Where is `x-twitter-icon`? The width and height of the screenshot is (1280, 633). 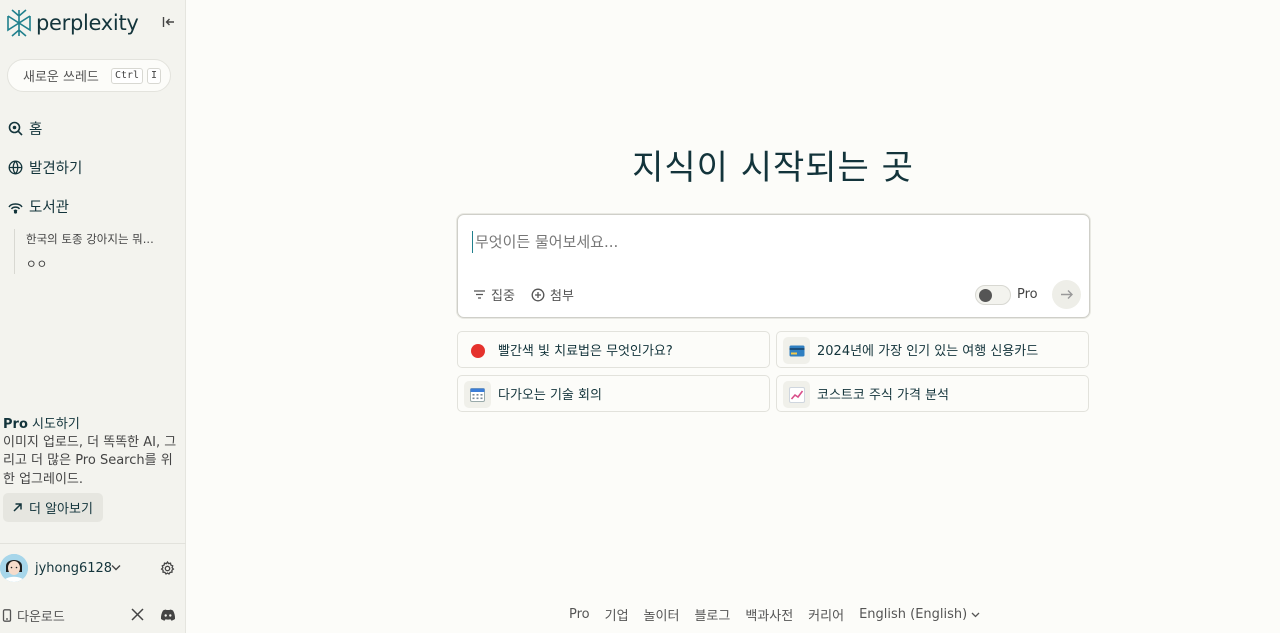 x-twitter-icon is located at coordinates (137, 614).